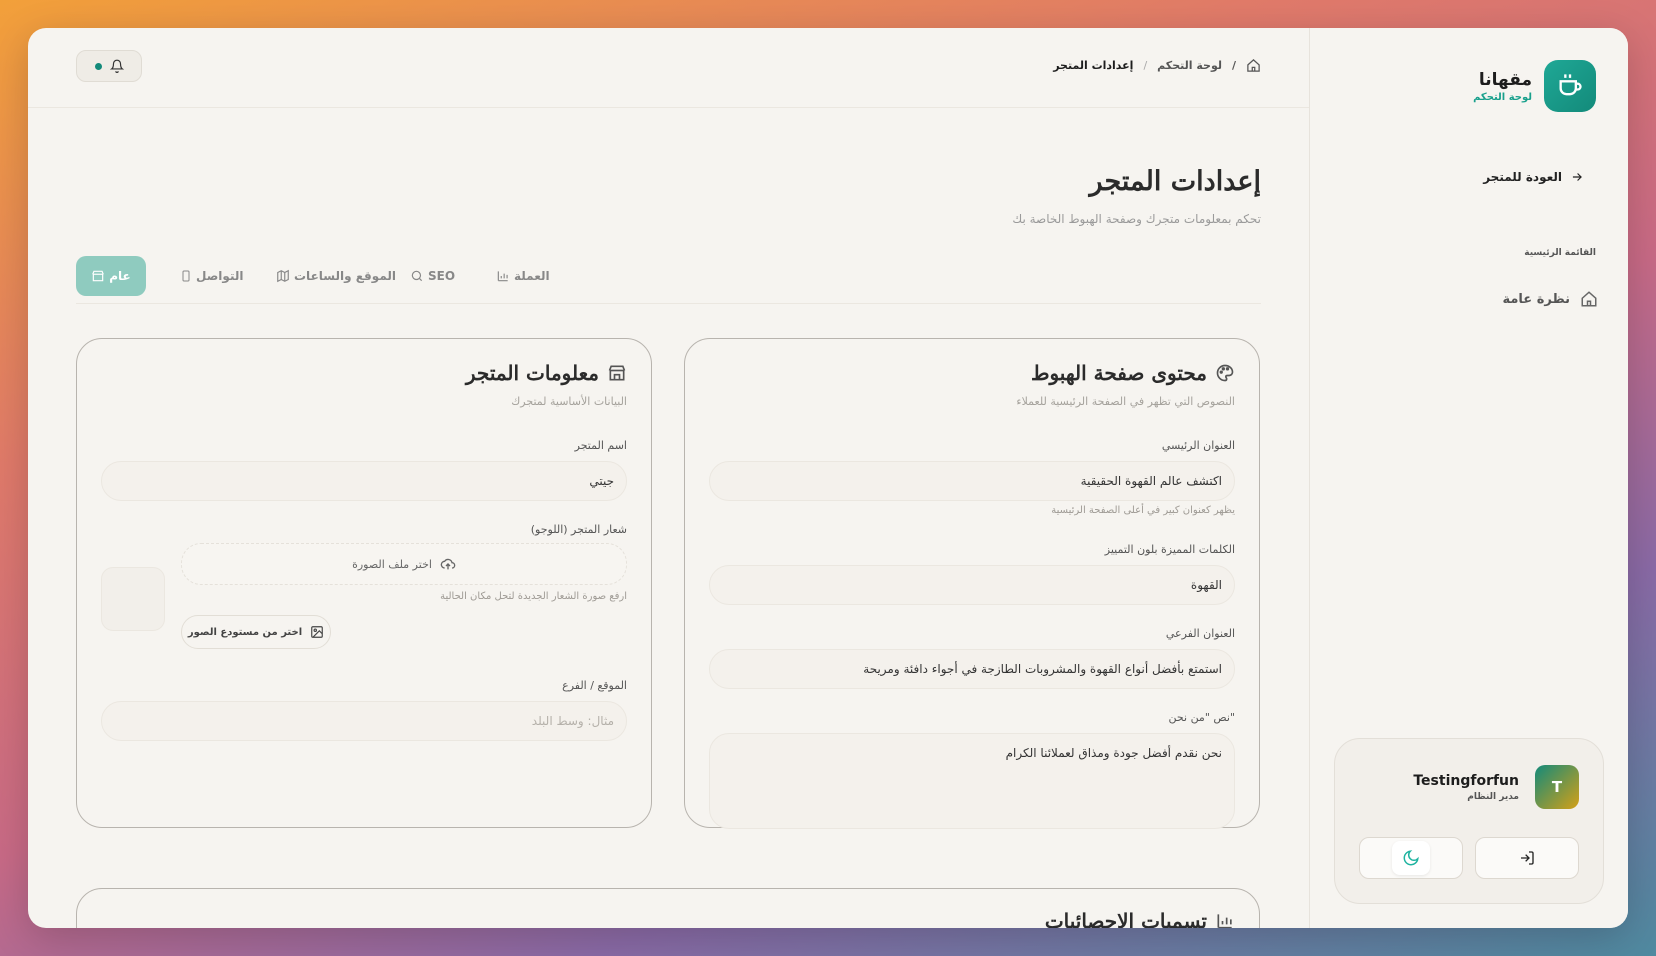  Describe the element at coordinates (668, 68) in the screenshot. I see `topbar: / لوحة التحكم / إعدادات المتجر` at that location.